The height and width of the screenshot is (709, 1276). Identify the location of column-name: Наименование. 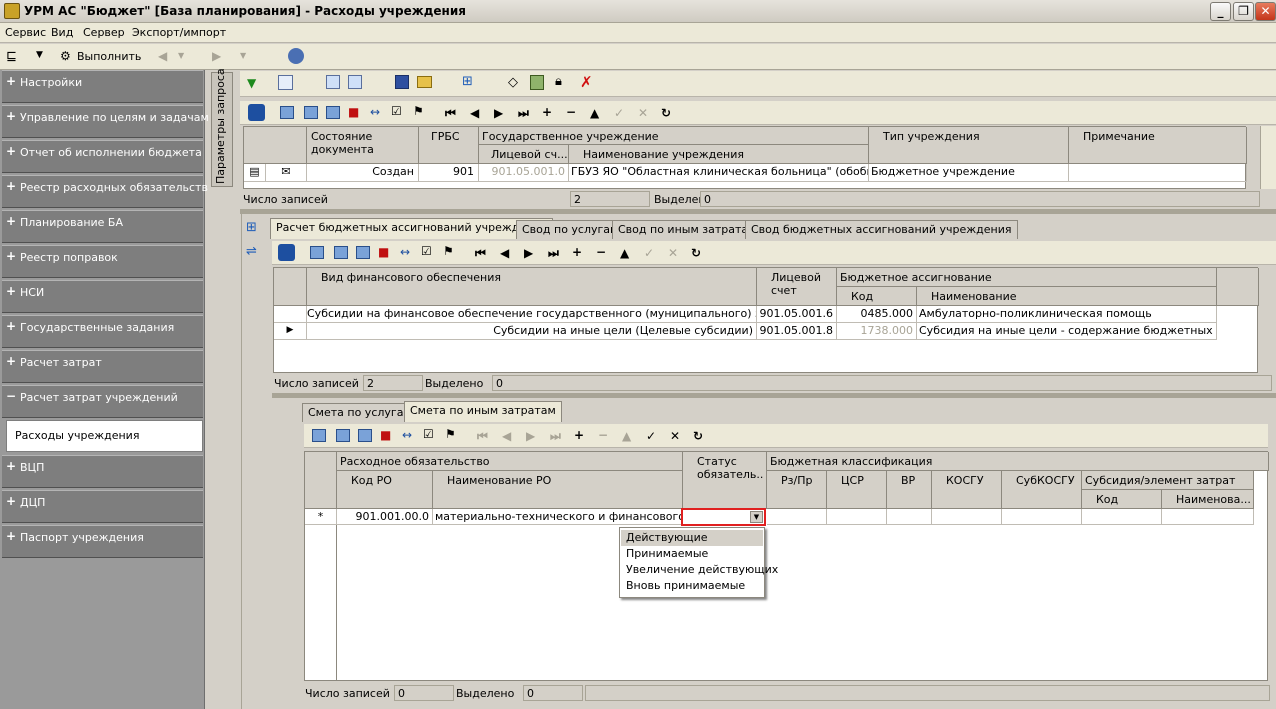
(1067, 296).